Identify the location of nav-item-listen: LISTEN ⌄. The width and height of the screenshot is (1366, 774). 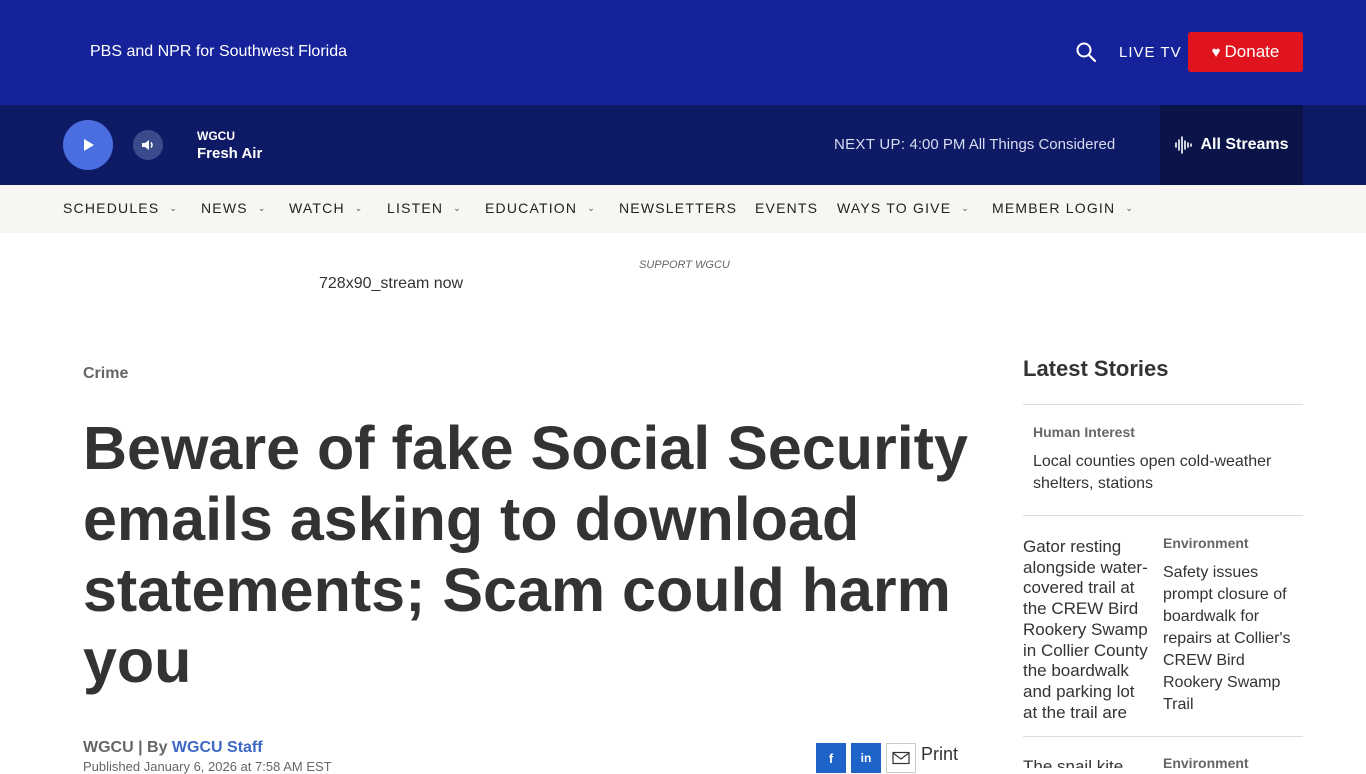
(424, 208).